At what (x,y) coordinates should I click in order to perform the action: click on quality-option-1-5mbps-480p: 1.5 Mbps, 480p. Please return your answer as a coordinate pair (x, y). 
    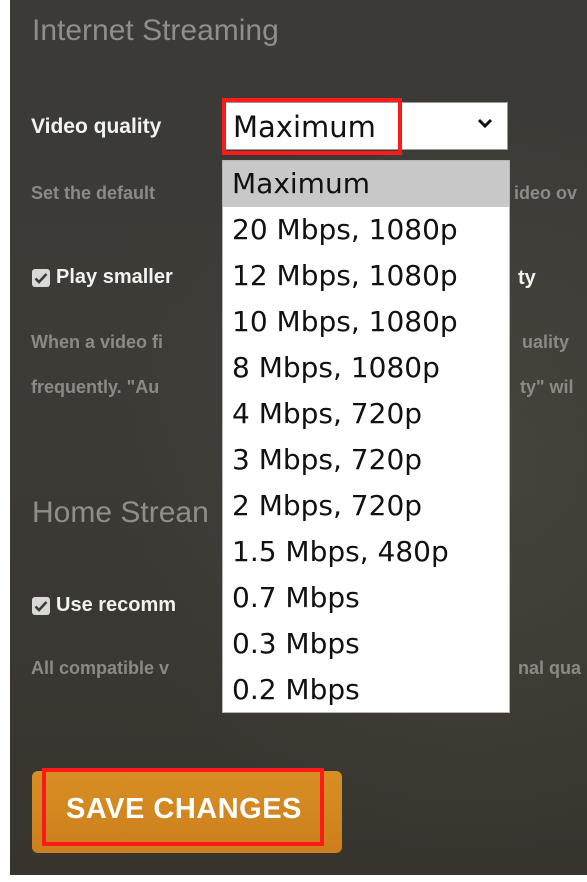
    Looking at the image, I should click on (366, 552).